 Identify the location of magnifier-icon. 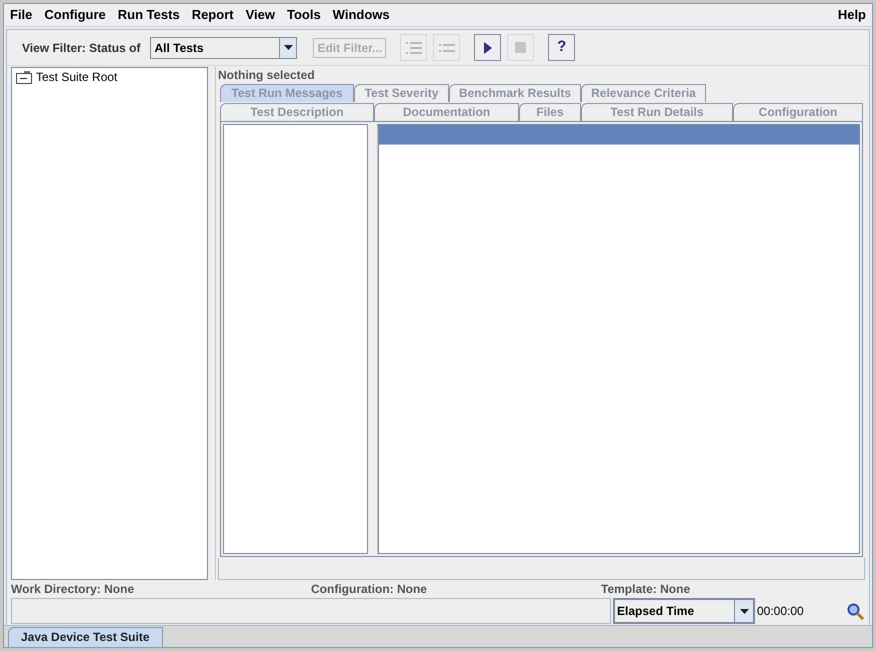
(855, 611).